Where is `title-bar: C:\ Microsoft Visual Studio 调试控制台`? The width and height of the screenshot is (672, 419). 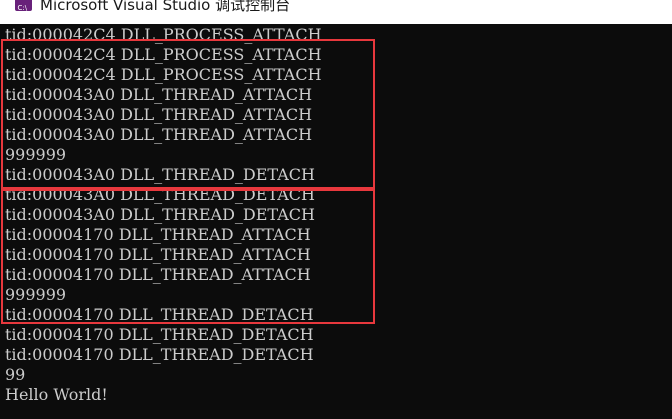
title-bar: C:\ Microsoft Visual Studio 调试控制台 is located at coordinates (336, 12).